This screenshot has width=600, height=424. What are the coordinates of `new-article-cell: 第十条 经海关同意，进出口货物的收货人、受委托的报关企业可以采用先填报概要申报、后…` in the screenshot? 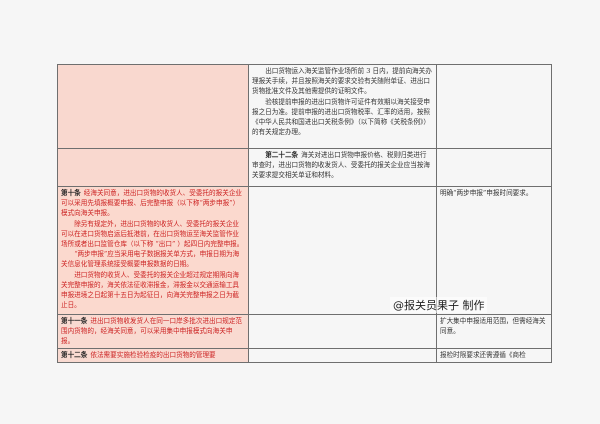 It's located at (153, 250).